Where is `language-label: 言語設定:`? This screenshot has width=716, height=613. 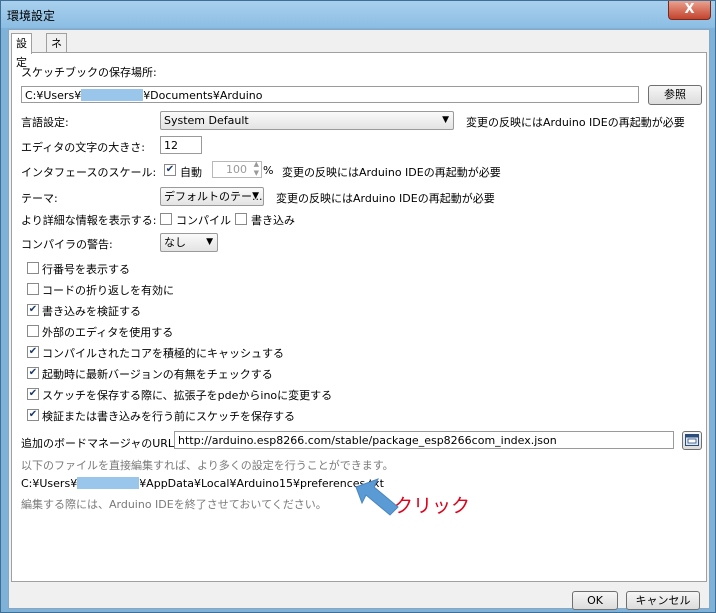 language-label: 言語設定: is located at coordinates (45, 122).